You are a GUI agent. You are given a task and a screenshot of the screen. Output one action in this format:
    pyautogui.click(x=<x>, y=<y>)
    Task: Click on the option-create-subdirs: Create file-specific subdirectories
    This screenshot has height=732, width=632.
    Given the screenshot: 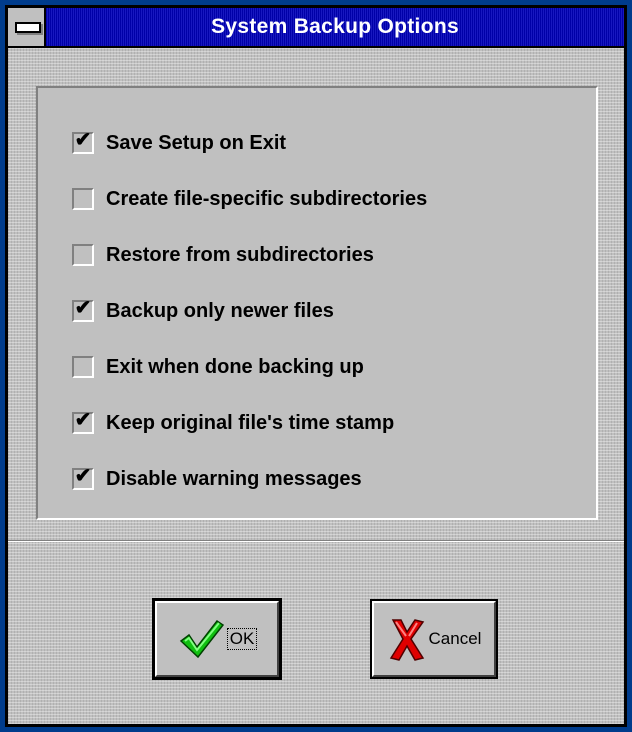 What is the action you would take?
    pyautogui.click(x=249, y=199)
    